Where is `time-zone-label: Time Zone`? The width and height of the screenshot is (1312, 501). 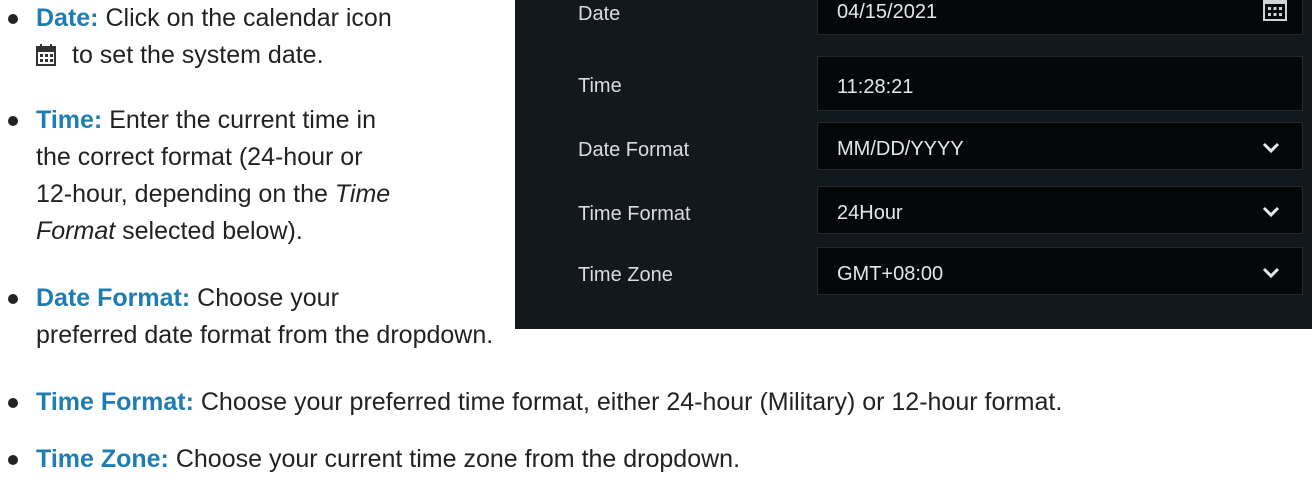 time-zone-label: Time Zone is located at coordinates (625, 275).